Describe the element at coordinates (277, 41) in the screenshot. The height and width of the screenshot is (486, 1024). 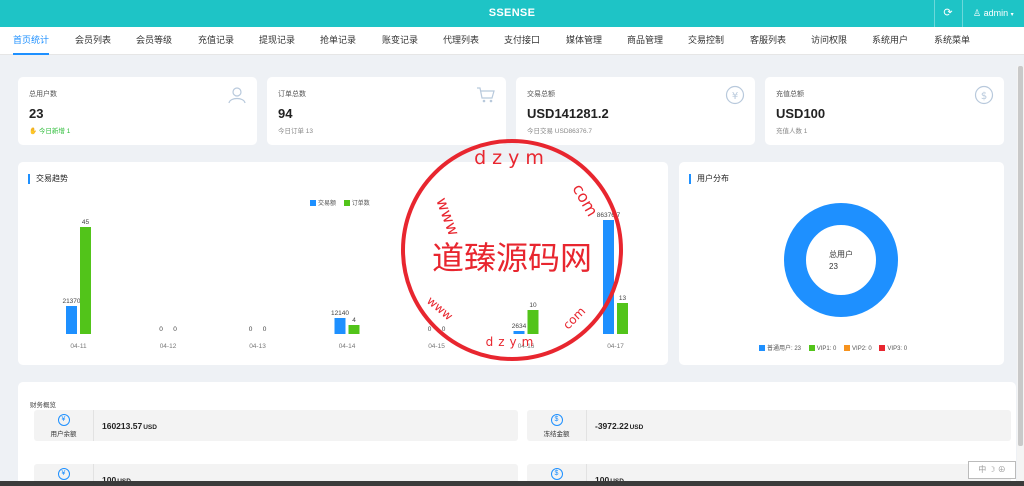
I see `tab-withdraw: 提现记录` at that location.